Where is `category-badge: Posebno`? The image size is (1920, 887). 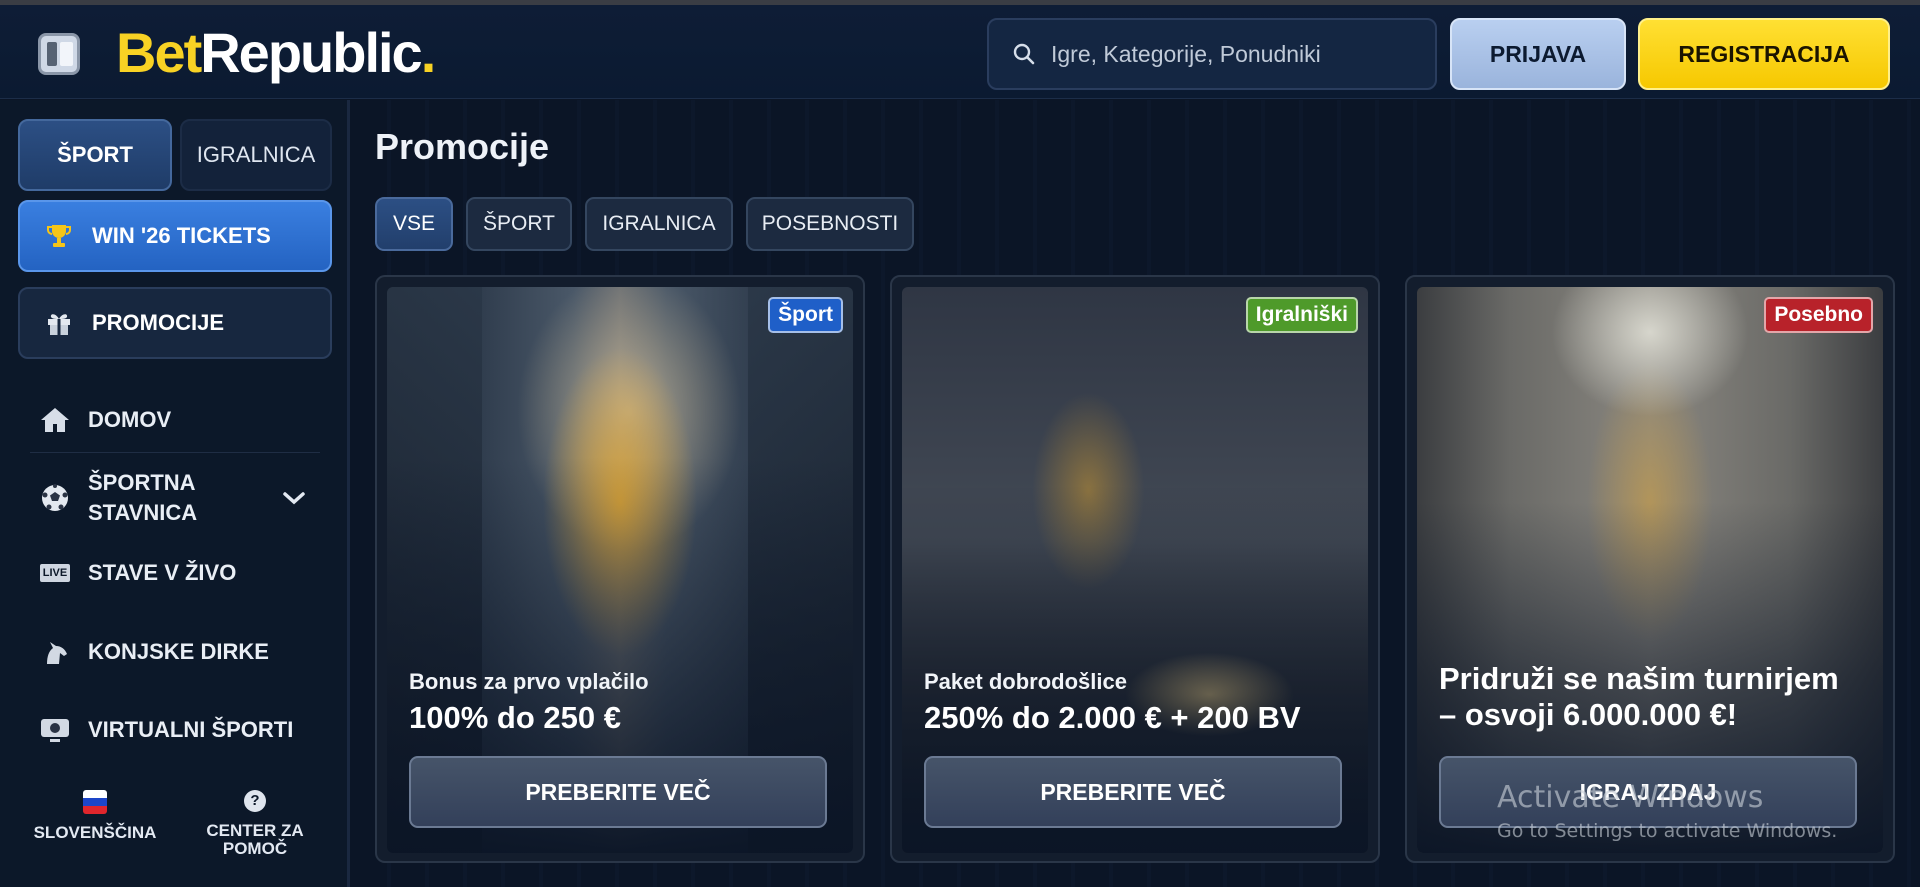
category-badge: Posebno is located at coordinates (1818, 315).